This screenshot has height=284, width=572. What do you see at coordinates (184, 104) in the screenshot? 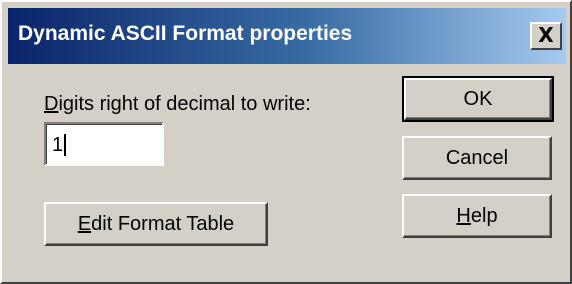
I see `digits-label-text: igits right of decimal to write:` at bounding box center [184, 104].